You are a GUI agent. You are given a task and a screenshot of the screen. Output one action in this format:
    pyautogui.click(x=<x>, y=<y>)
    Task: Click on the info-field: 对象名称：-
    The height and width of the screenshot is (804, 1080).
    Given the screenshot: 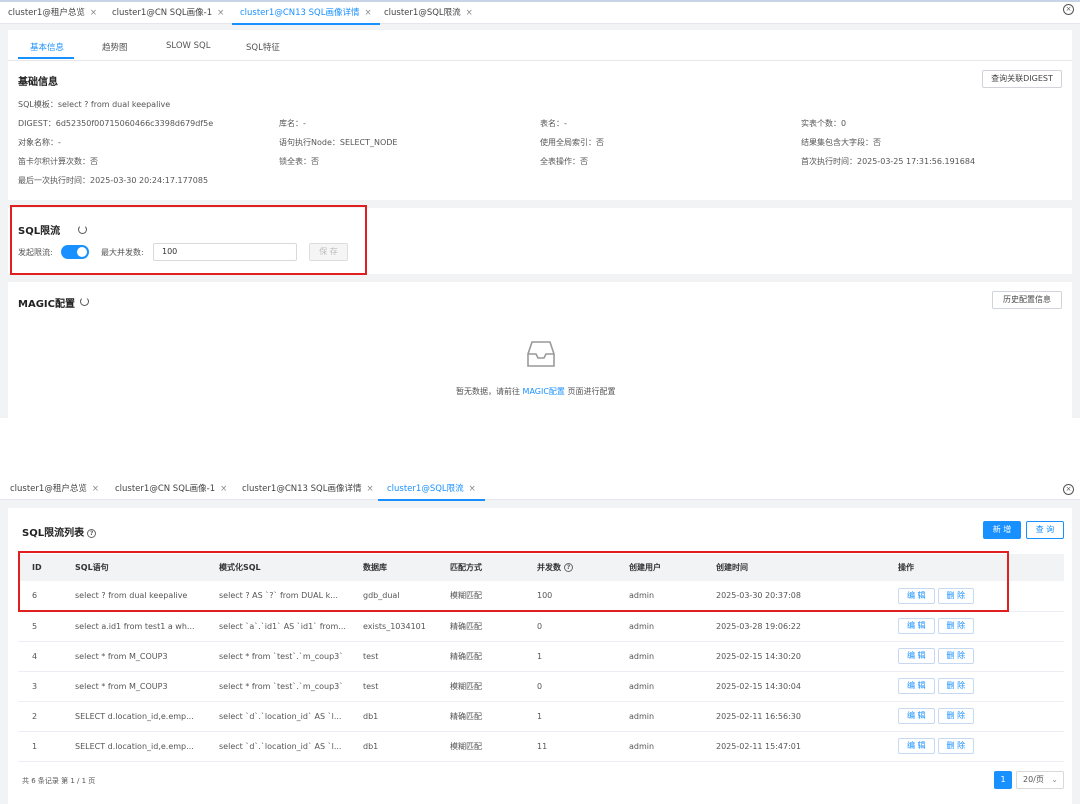 What is the action you would take?
    pyautogui.click(x=39, y=142)
    